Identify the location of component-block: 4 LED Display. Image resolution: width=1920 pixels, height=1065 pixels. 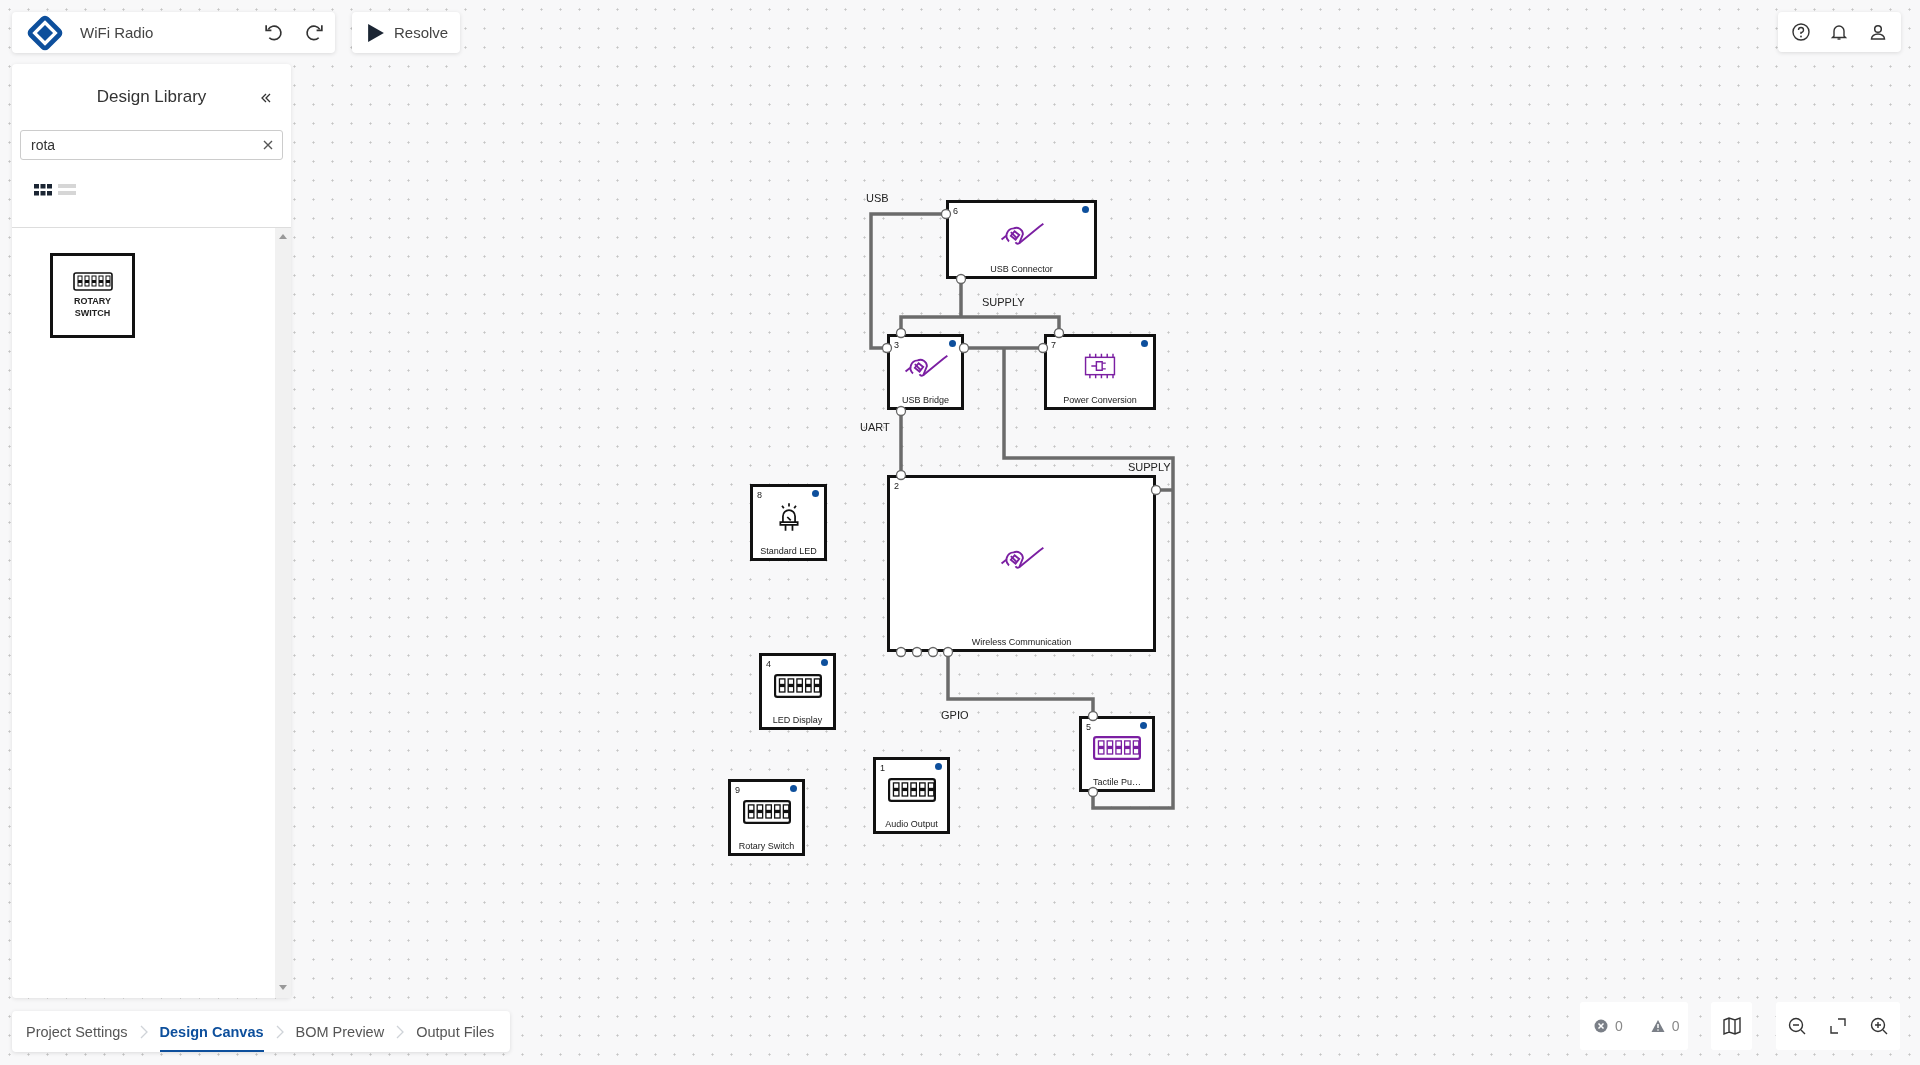
(797, 691).